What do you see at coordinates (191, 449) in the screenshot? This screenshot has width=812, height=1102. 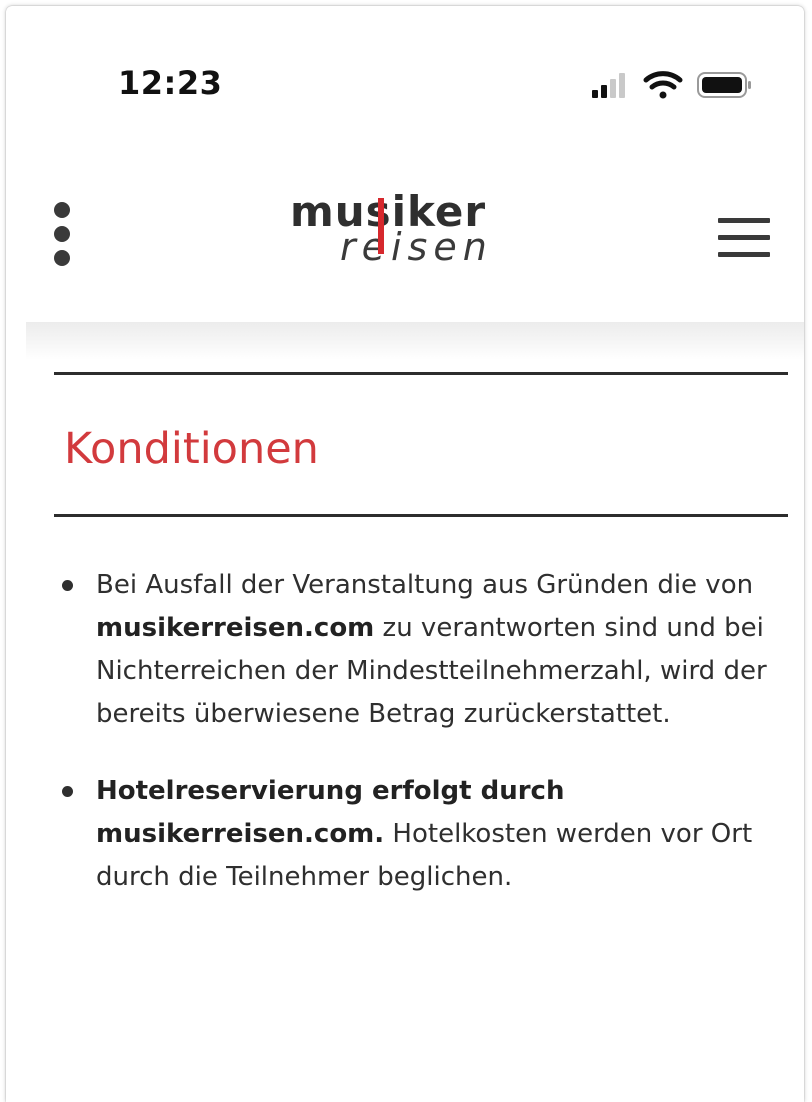 I see `page-title: Konditionen` at bounding box center [191, 449].